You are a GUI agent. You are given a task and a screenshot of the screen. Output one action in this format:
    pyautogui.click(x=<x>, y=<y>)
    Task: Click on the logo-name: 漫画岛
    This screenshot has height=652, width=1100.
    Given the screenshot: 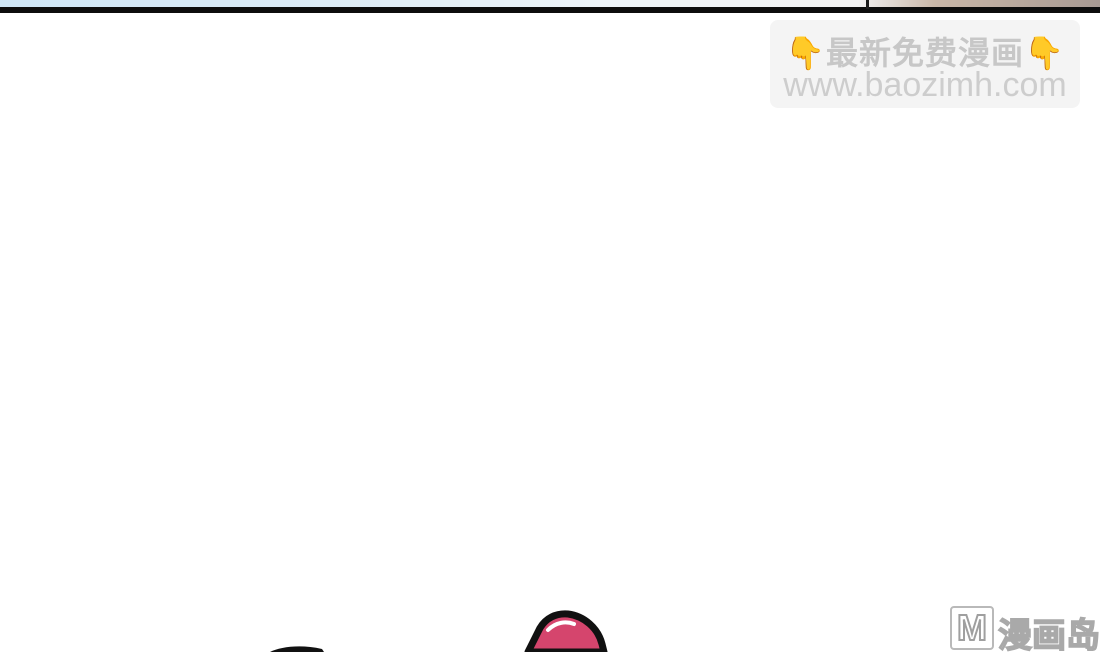 What is the action you would take?
    pyautogui.click(x=1048, y=633)
    